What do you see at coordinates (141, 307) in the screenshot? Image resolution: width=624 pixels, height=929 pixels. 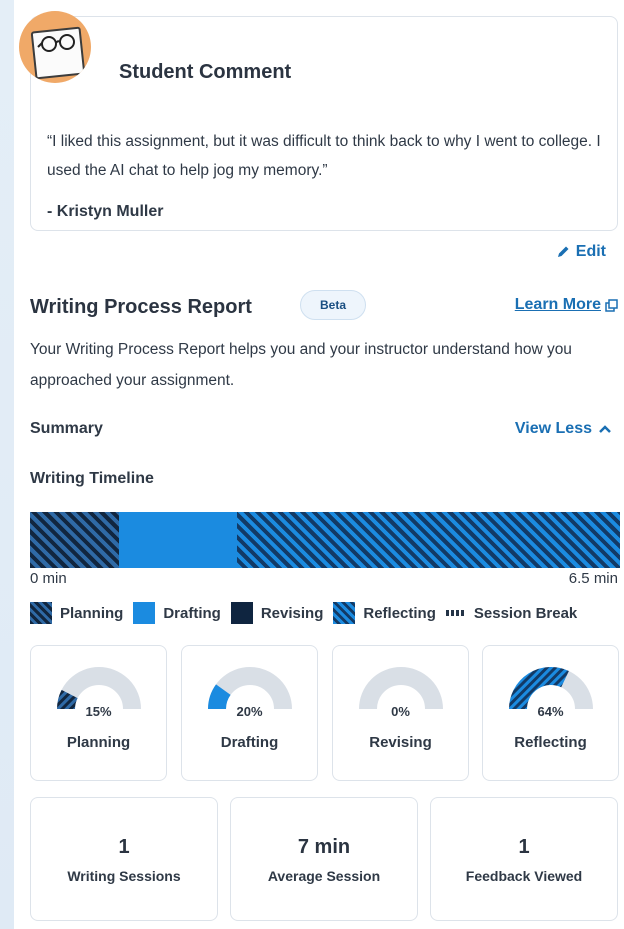 I see `report-title: Writing Process Report` at bounding box center [141, 307].